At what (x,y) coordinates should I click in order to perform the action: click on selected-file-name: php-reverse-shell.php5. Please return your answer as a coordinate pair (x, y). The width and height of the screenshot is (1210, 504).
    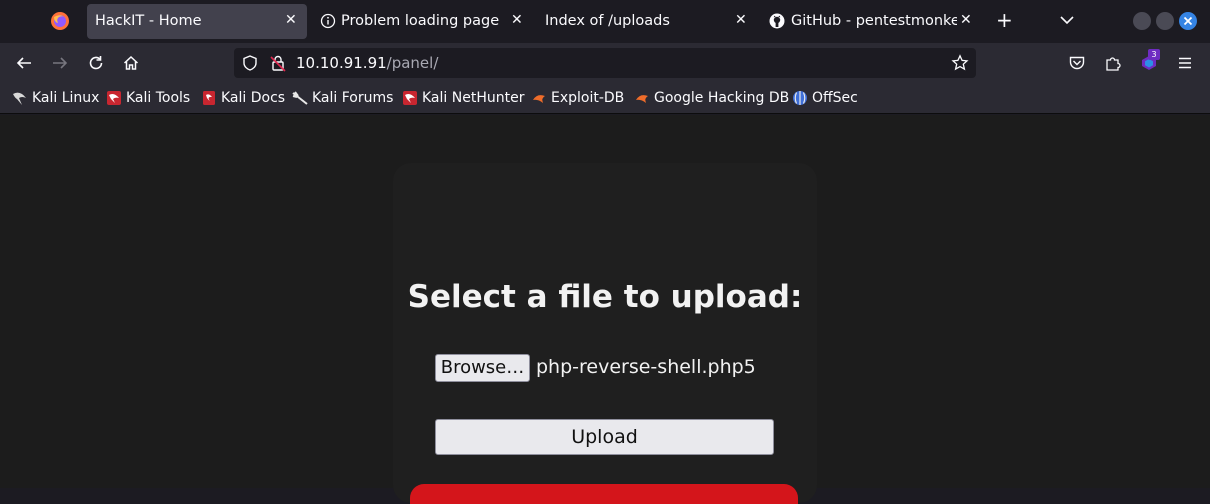
    Looking at the image, I should click on (646, 367).